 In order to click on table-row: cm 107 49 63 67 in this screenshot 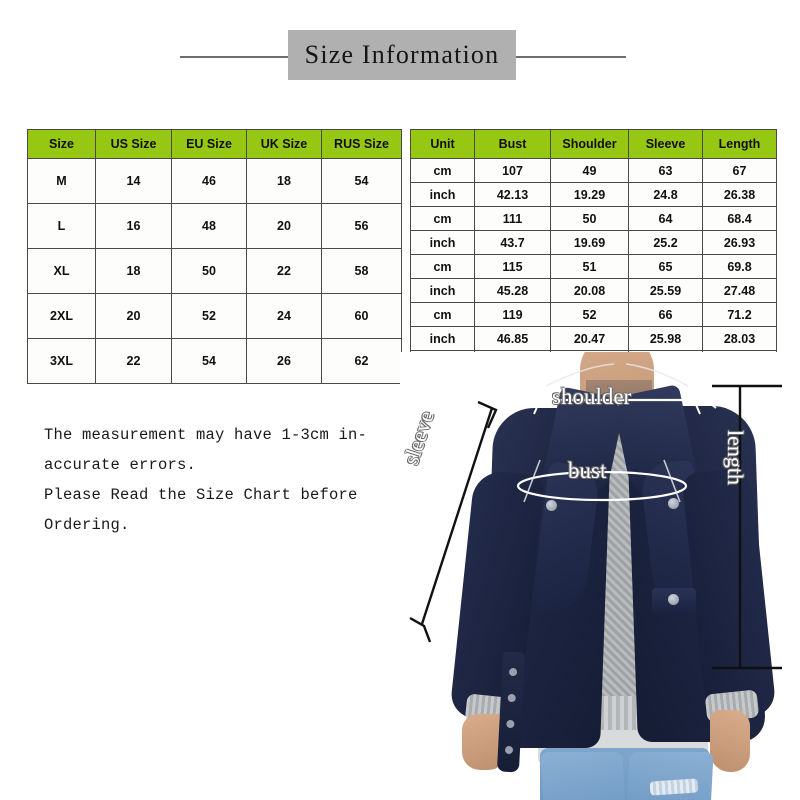, I will do `click(593, 170)`.